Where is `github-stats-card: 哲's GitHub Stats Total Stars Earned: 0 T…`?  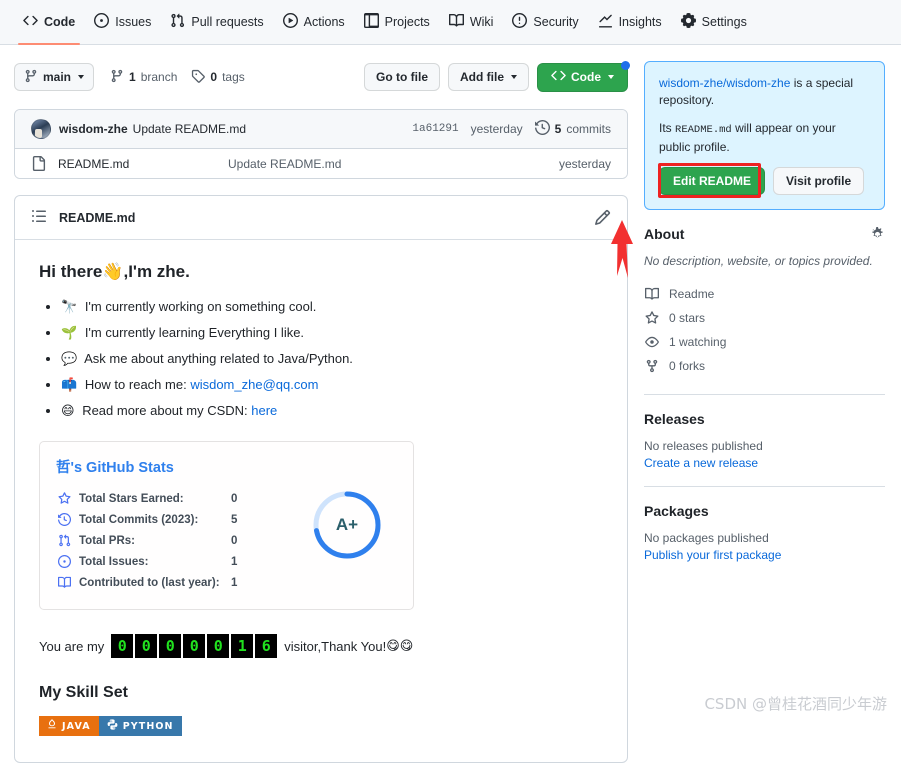
github-stats-card: 哲's GitHub Stats Total Stars Earned: 0 T… is located at coordinates (226, 525).